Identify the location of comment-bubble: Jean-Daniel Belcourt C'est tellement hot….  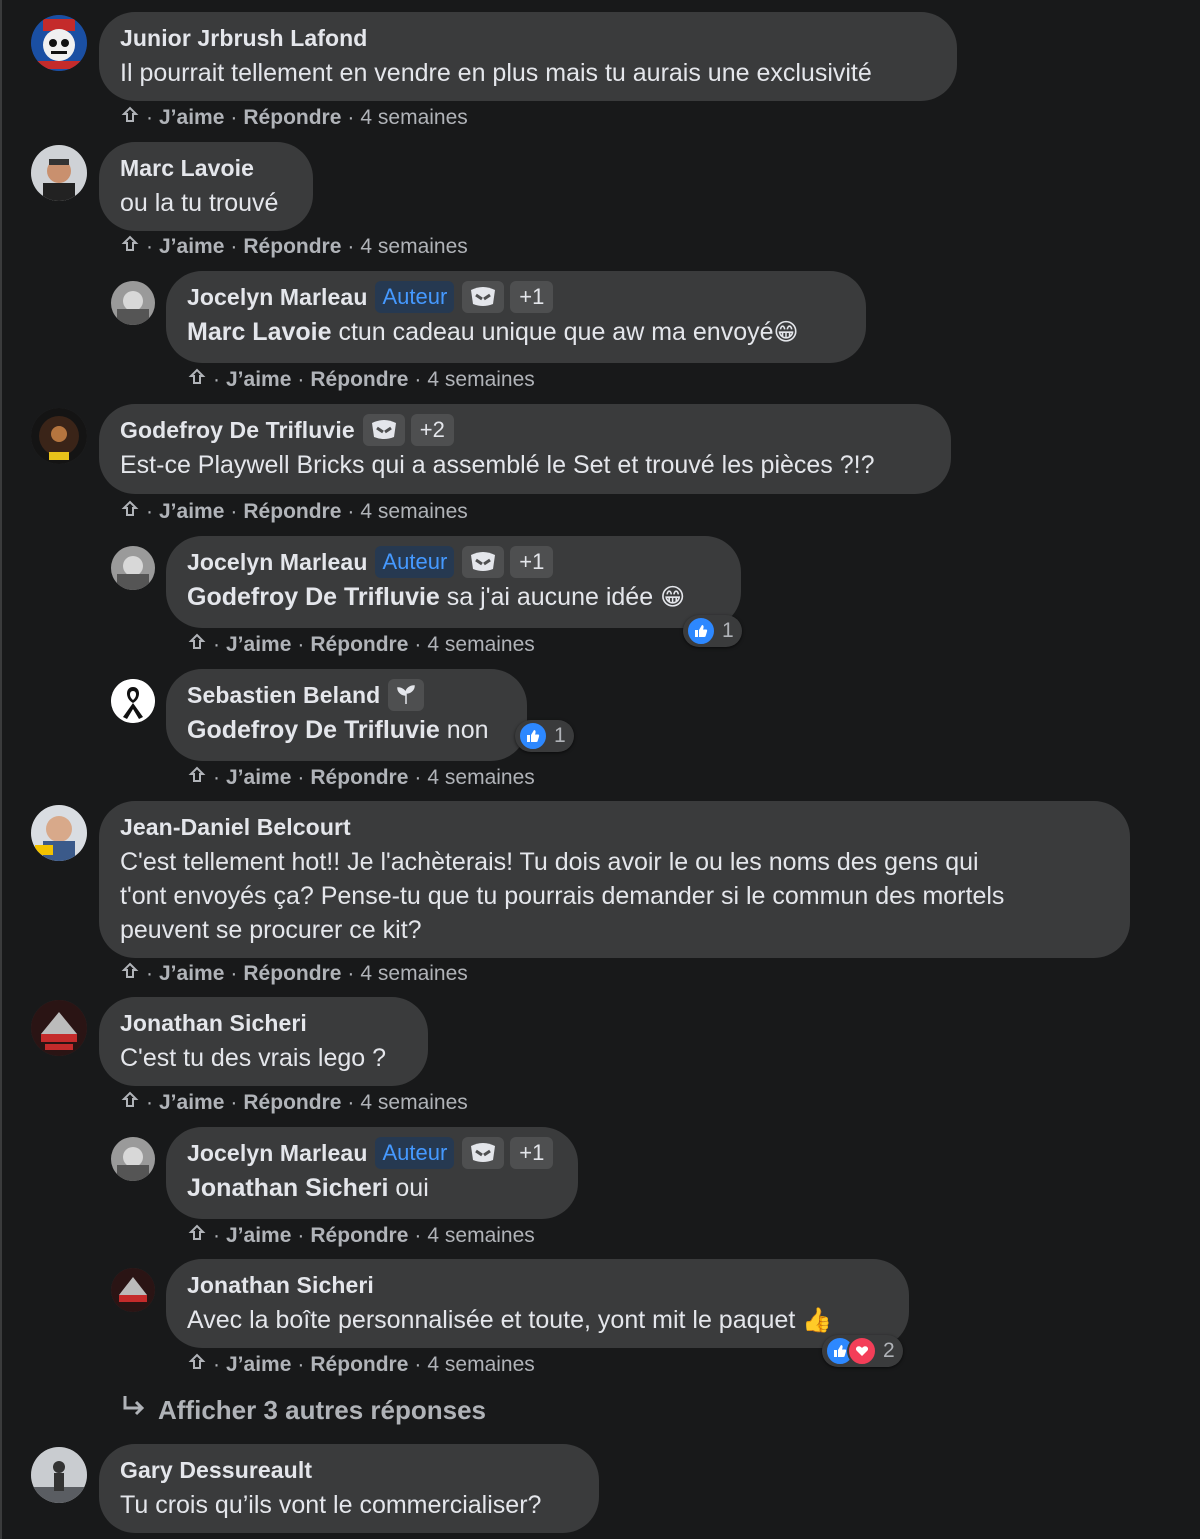
(614, 879).